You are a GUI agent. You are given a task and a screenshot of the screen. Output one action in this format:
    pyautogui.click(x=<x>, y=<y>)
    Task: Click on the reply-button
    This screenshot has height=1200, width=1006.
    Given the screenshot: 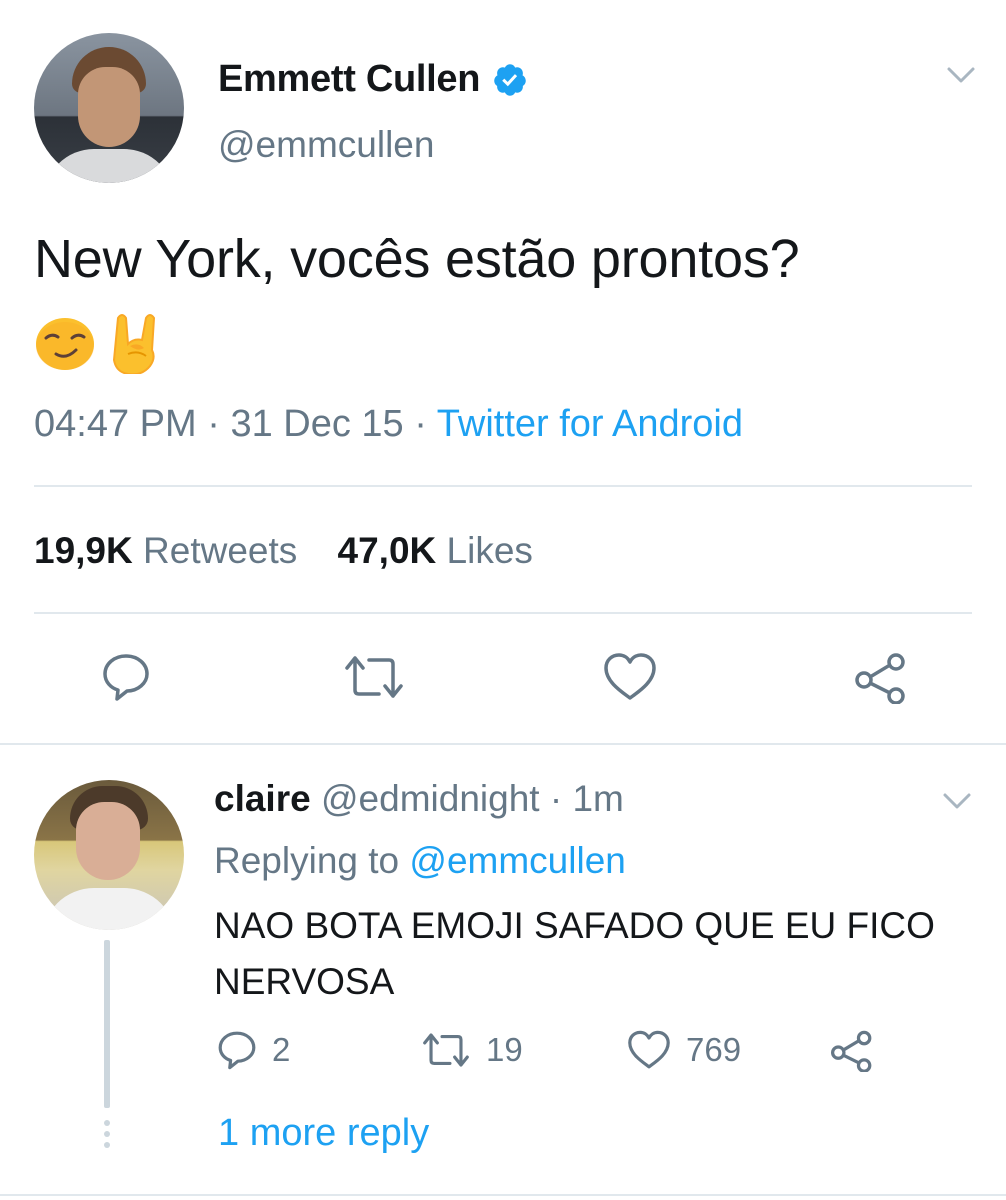 What is the action you would take?
    pyautogui.click(x=126, y=677)
    